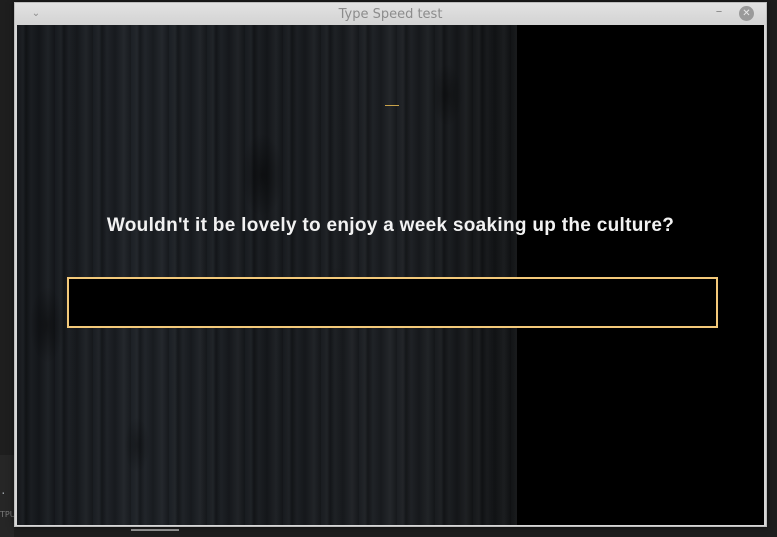 The image size is (777, 537). What do you see at coordinates (155, 530) in the screenshot?
I see `background-tab-indicator` at bounding box center [155, 530].